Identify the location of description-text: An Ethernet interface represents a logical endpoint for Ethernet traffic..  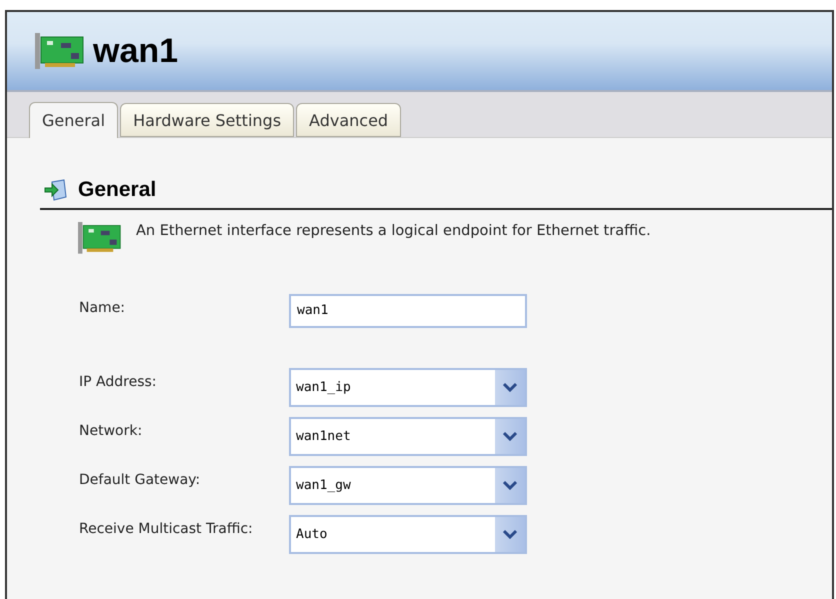
(393, 231).